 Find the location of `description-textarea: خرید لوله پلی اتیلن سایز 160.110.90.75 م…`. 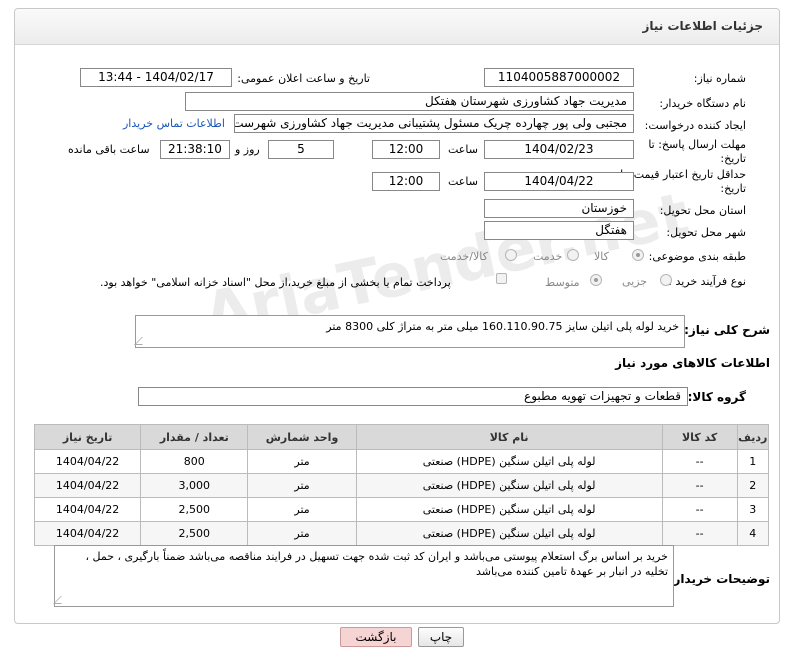

description-textarea: خرید لوله پلی اتیلن سایز 160.110.90.75 م… is located at coordinates (409, 331).